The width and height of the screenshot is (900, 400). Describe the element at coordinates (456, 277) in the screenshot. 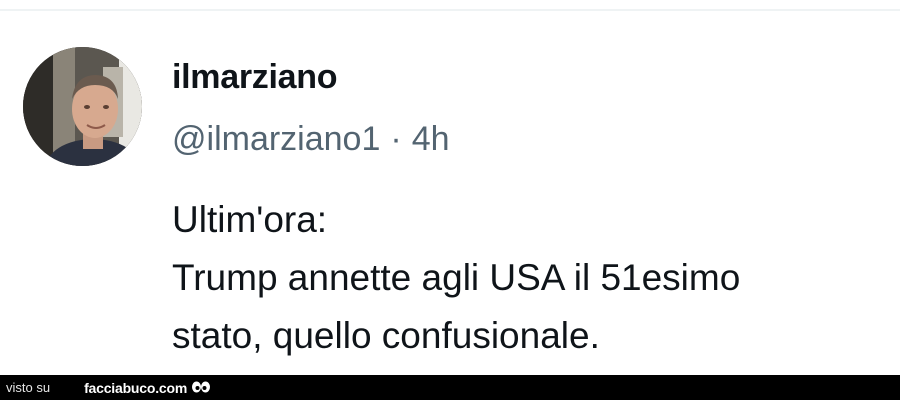

I see `tweet-text-line: Trump annette agli USA il 51esimo` at that location.